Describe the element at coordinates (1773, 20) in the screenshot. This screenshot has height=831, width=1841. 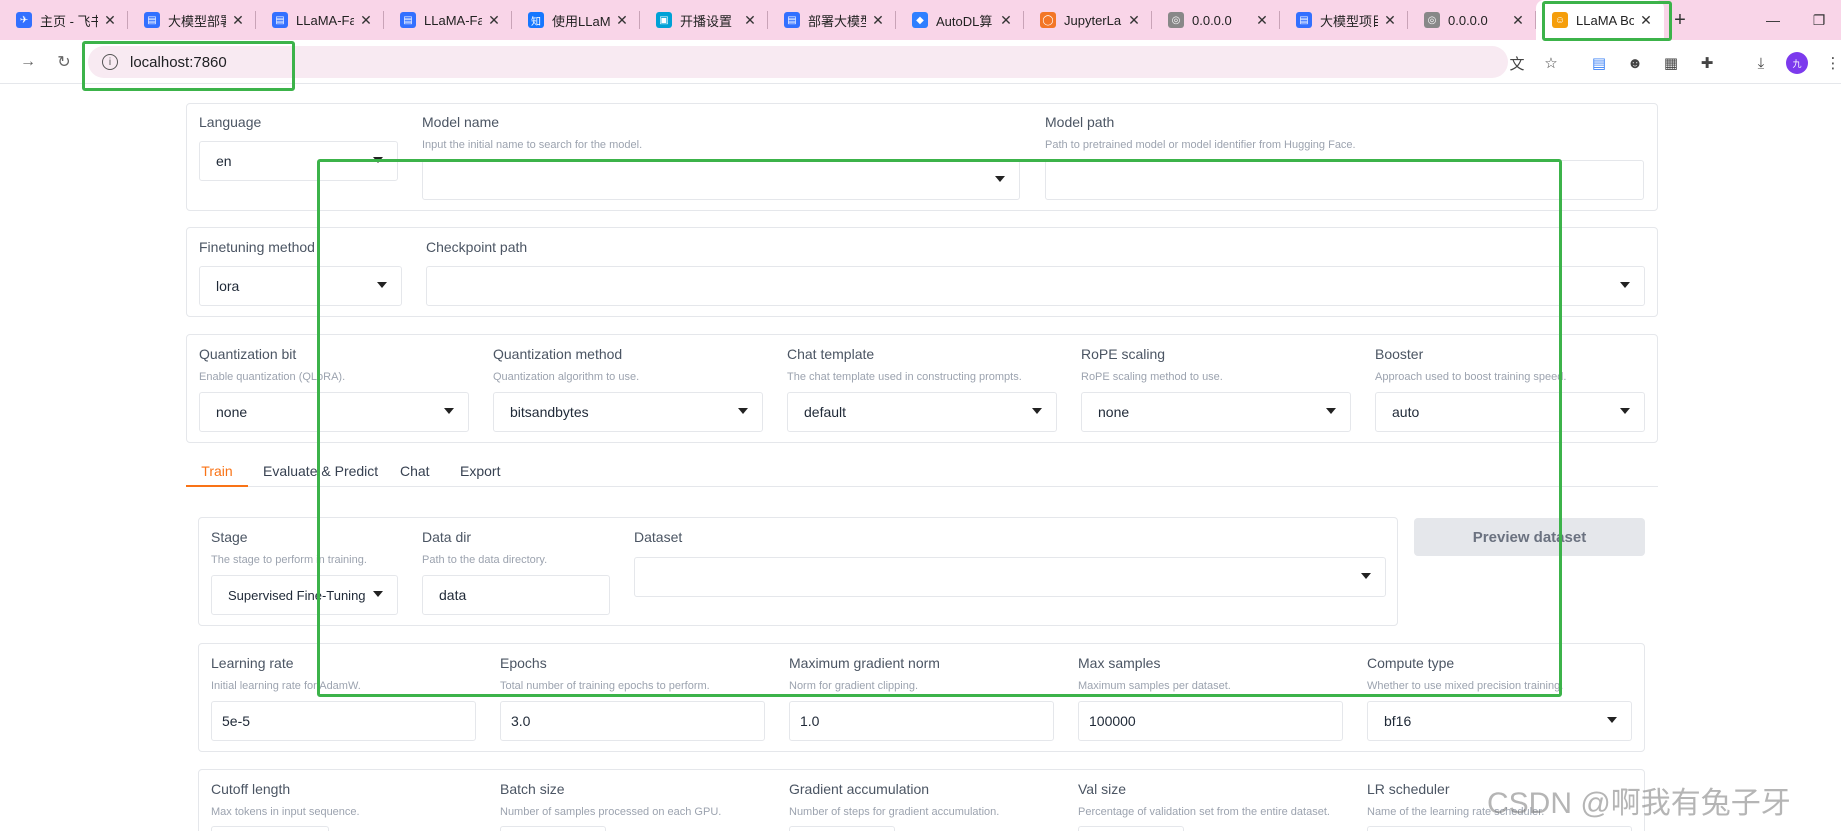
I see `minimize-icon: —` at that location.